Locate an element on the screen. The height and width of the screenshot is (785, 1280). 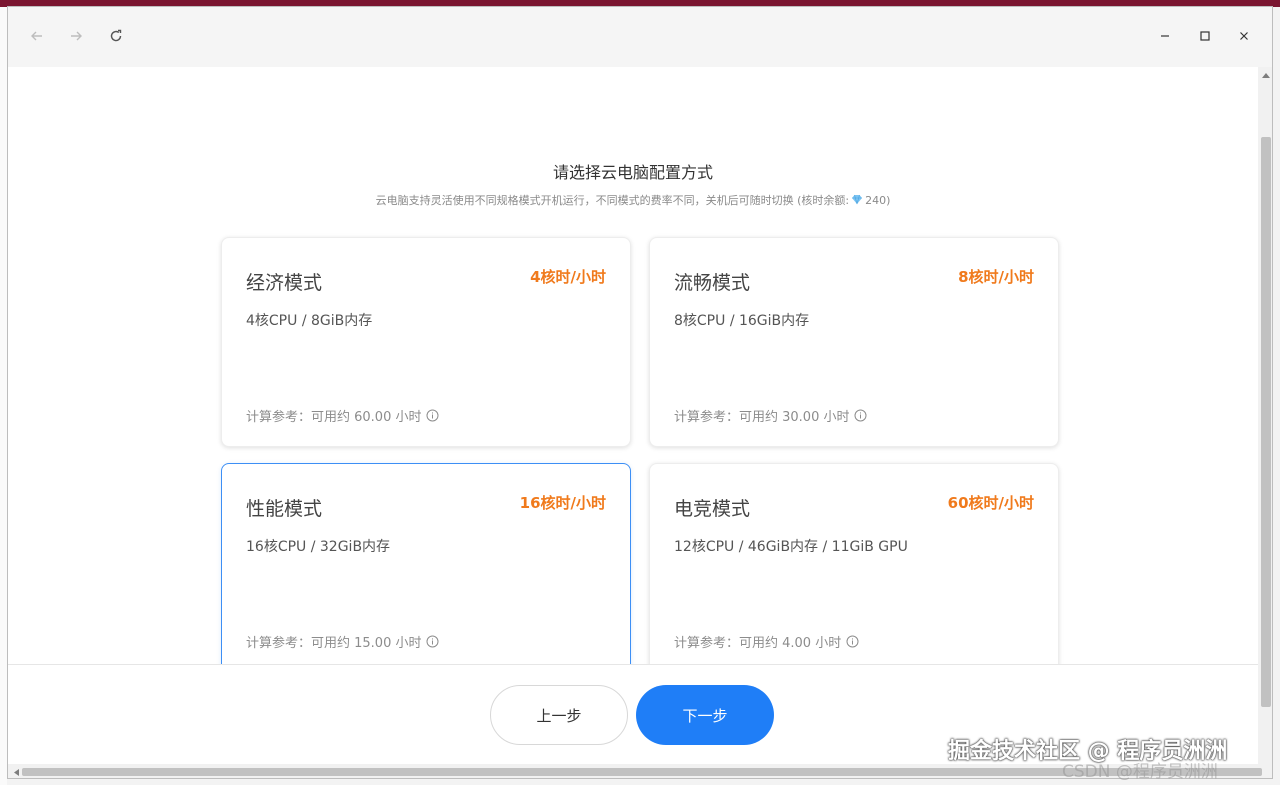
next-step-button: 下一步 is located at coordinates (705, 715).